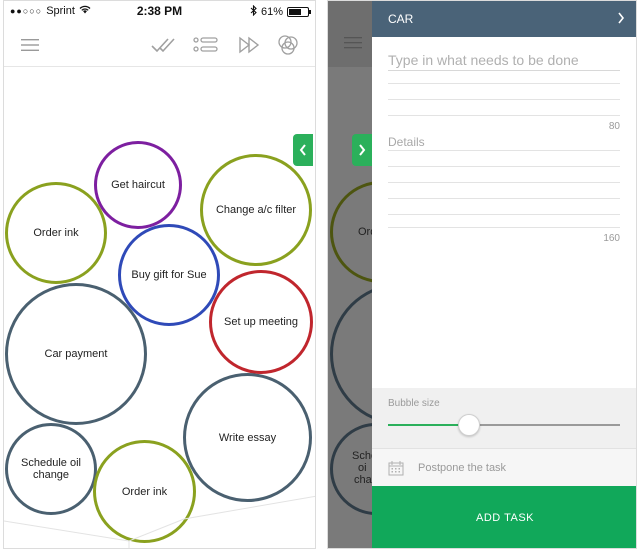  Describe the element at coordinates (396, 467) in the screenshot. I see `calendar-icon` at that location.